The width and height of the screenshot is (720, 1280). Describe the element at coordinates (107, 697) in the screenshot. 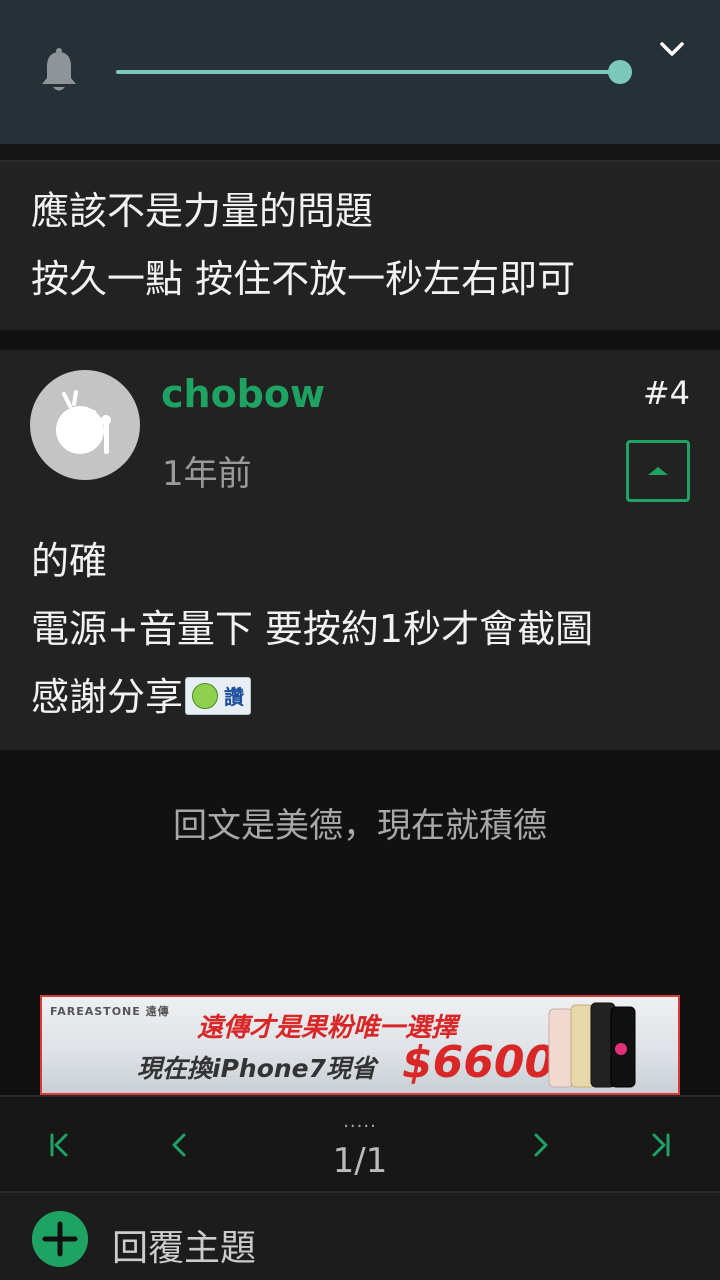

I see `post-text: 感謝分享` at that location.